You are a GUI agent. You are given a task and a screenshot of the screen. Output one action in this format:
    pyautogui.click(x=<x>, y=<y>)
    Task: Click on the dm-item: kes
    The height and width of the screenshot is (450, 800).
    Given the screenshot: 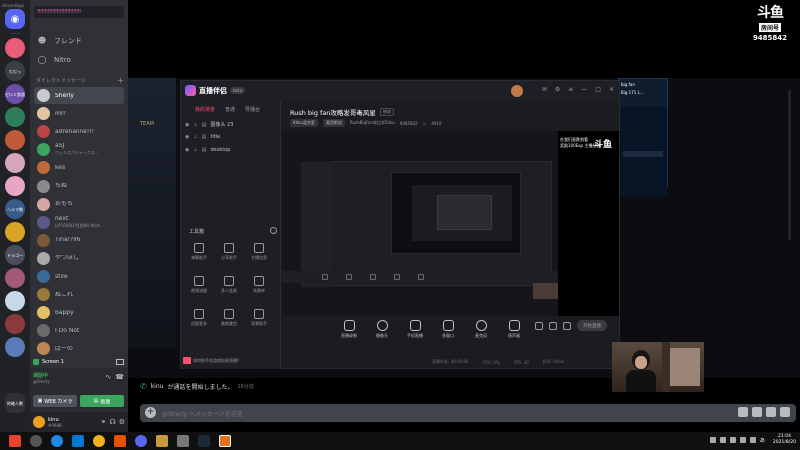 What is the action you would take?
    pyautogui.click(x=79, y=167)
    